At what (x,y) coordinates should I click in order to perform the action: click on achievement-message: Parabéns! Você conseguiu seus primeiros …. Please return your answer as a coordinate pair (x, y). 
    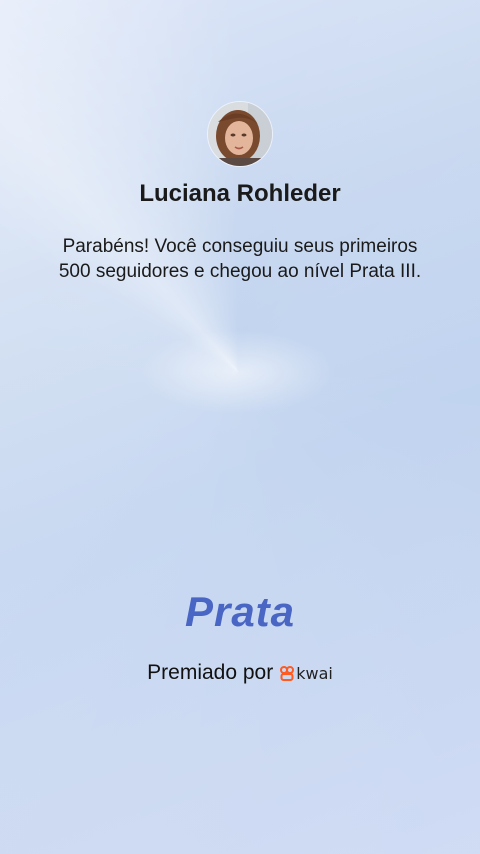
    Looking at the image, I should click on (240, 259).